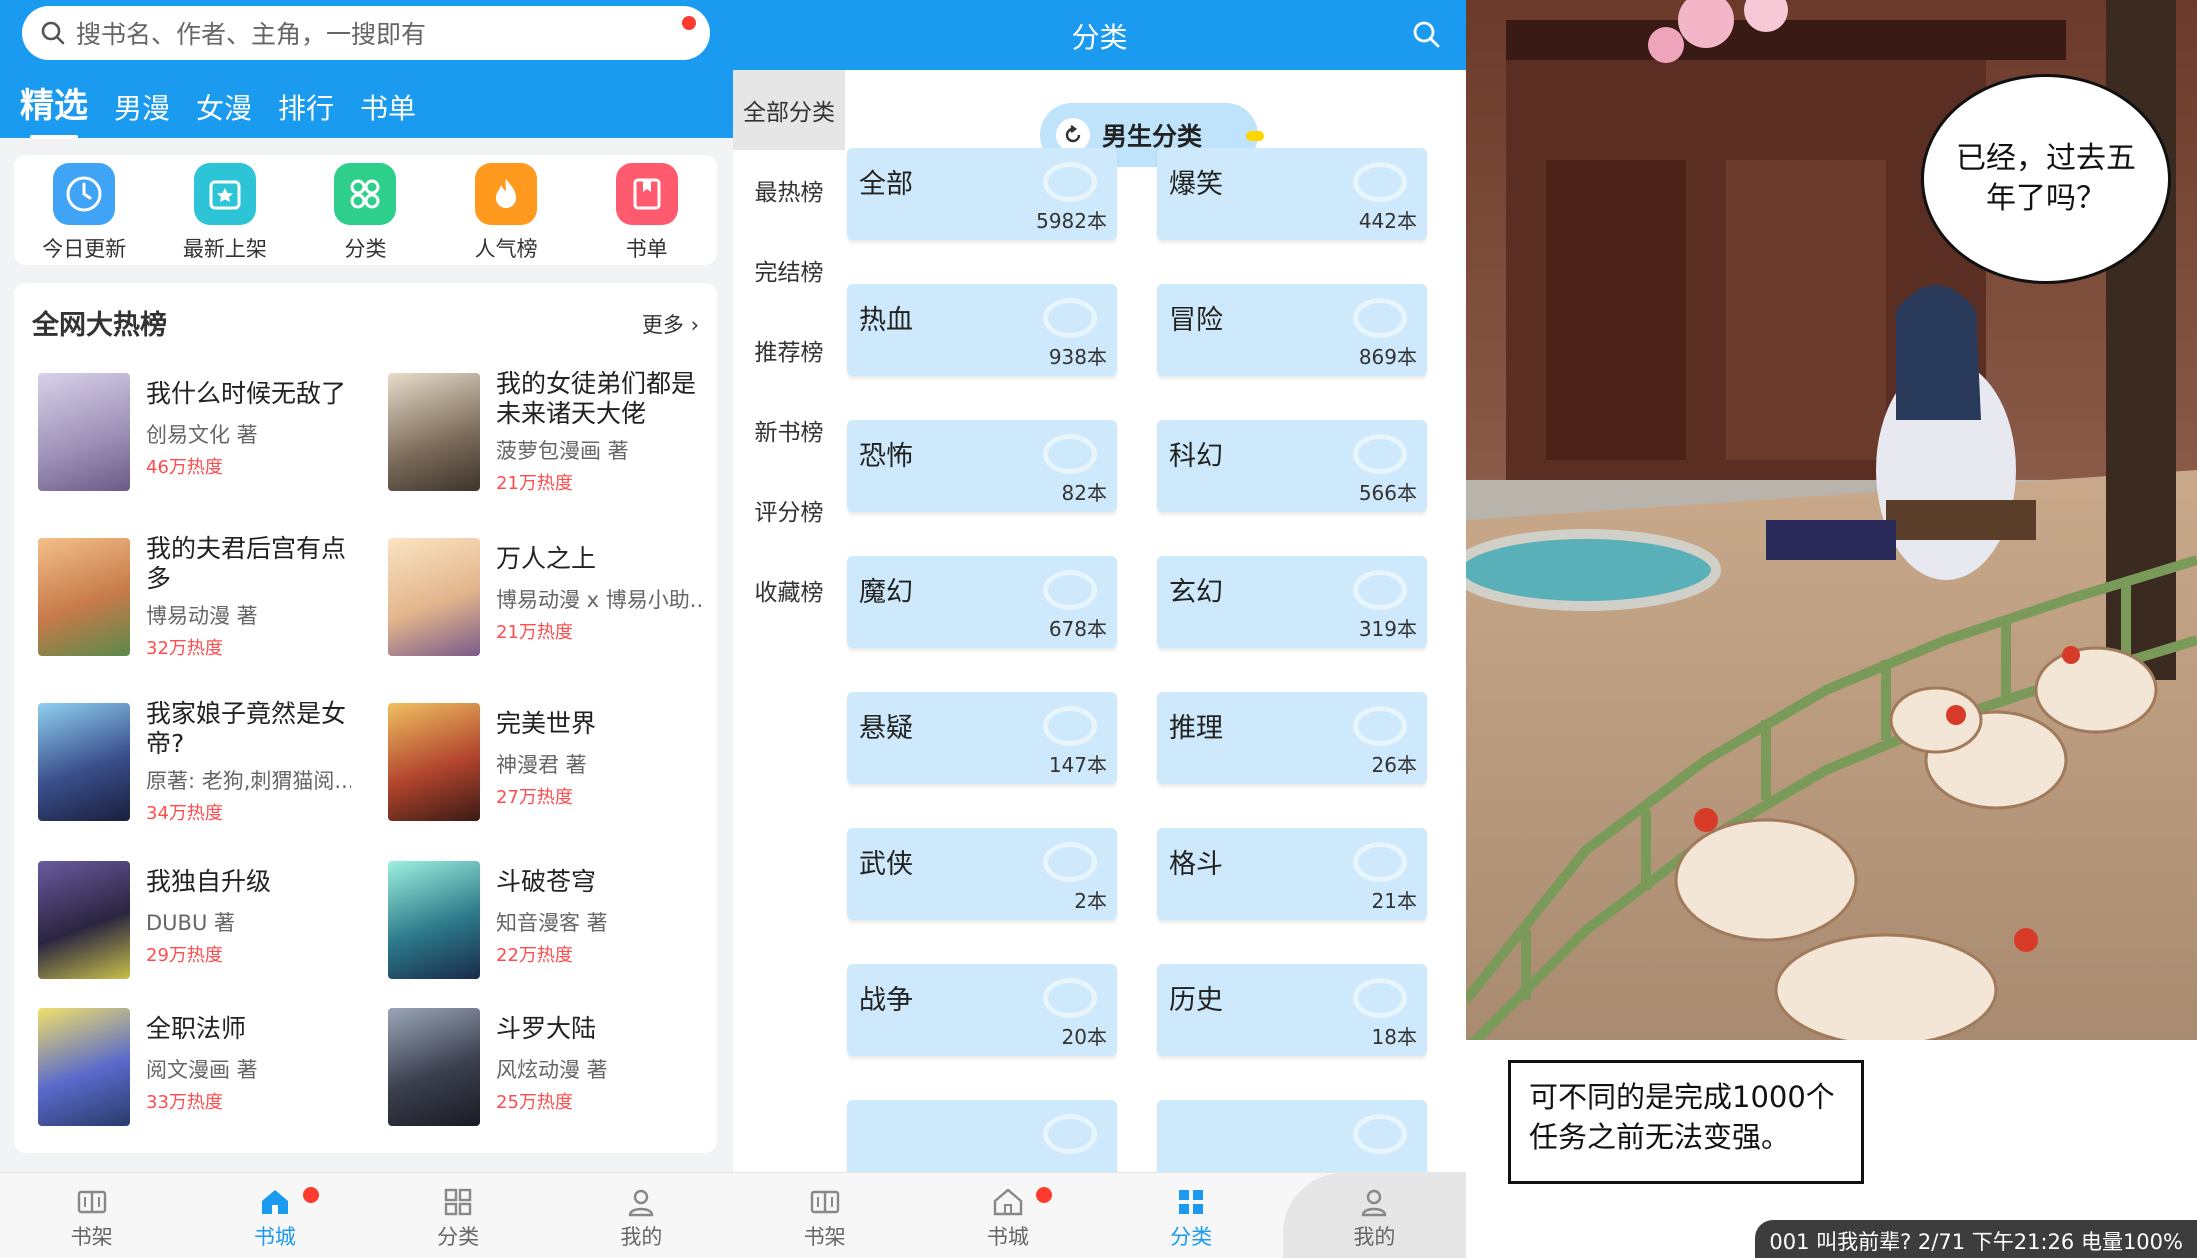  What do you see at coordinates (84, 249) in the screenshot?
I see `quick-label: 今日更新` at bounding box center [84, 249].